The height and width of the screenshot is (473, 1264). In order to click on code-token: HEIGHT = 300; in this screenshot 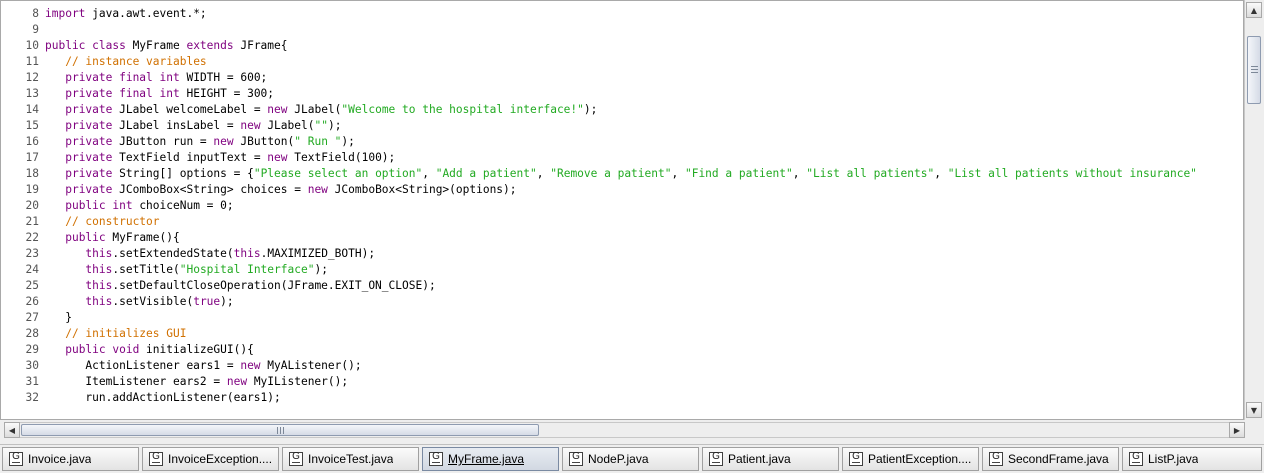, I will do `click(227, 93)`.